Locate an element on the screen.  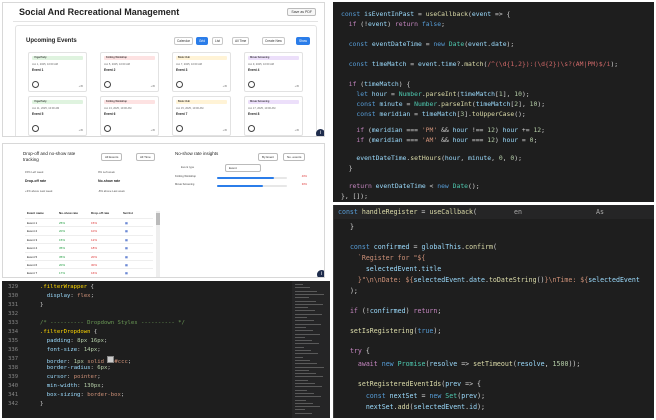
dropoff-sub: 15% Left week is located at coordinates (34, 172).